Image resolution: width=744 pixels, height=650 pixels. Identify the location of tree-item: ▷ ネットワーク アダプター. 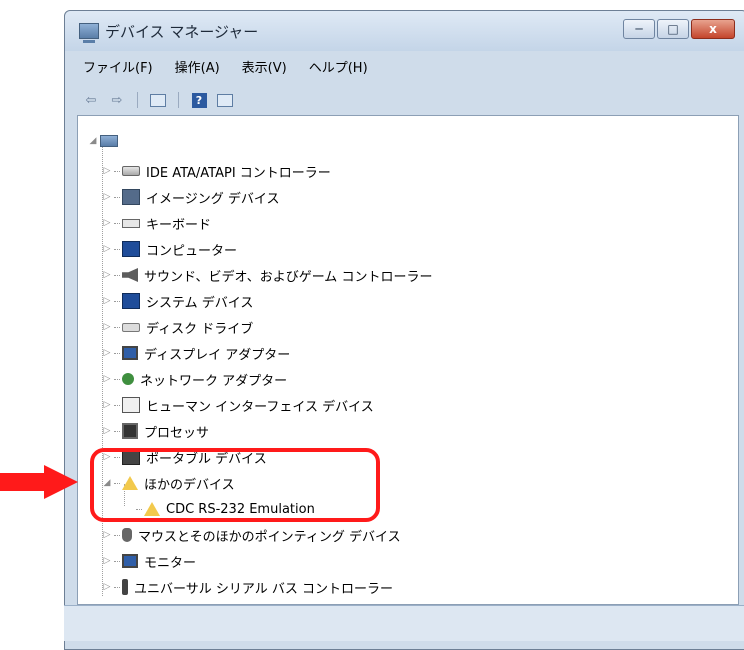
(194, 379).